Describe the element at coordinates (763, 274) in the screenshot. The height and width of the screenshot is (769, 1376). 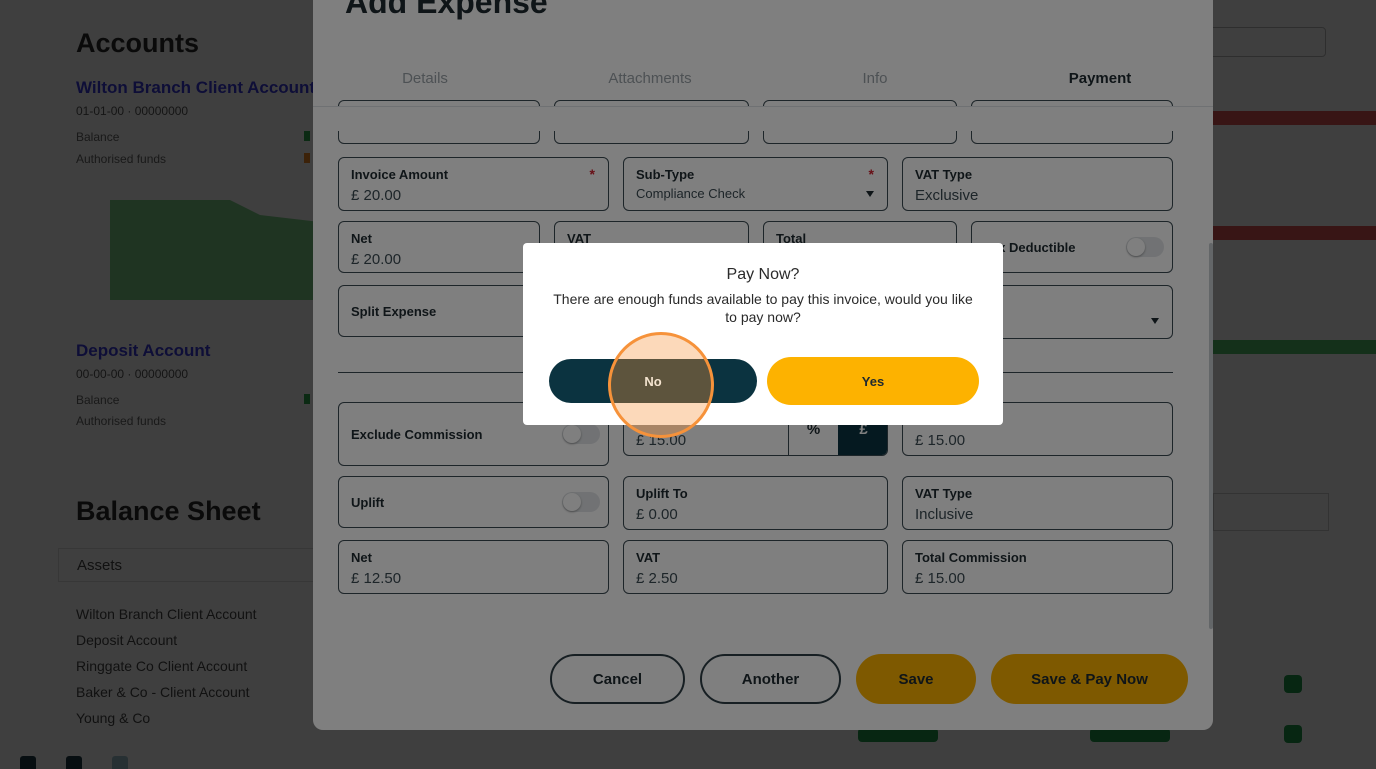
I see `dialog-title: Pay Now?` at that location.